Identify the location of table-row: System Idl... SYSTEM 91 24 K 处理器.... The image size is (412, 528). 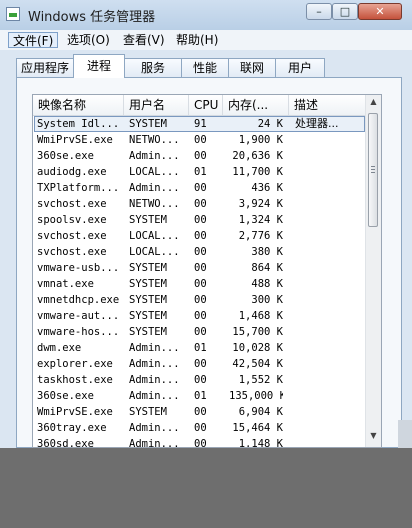
(200, 124).